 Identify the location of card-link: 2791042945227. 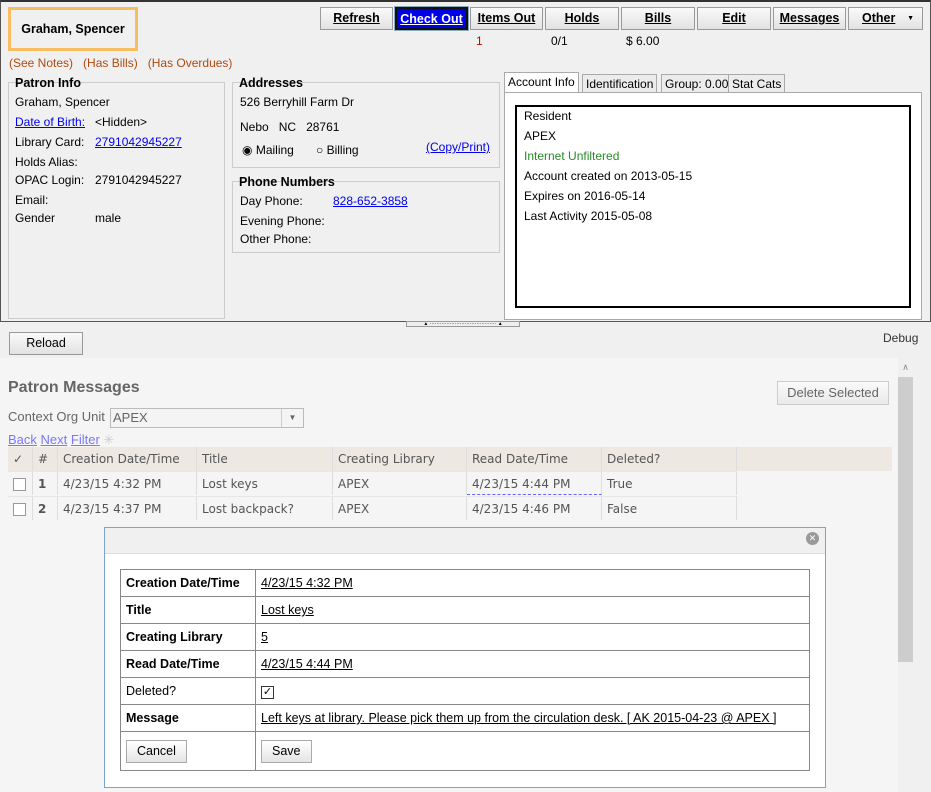
(138, 142).